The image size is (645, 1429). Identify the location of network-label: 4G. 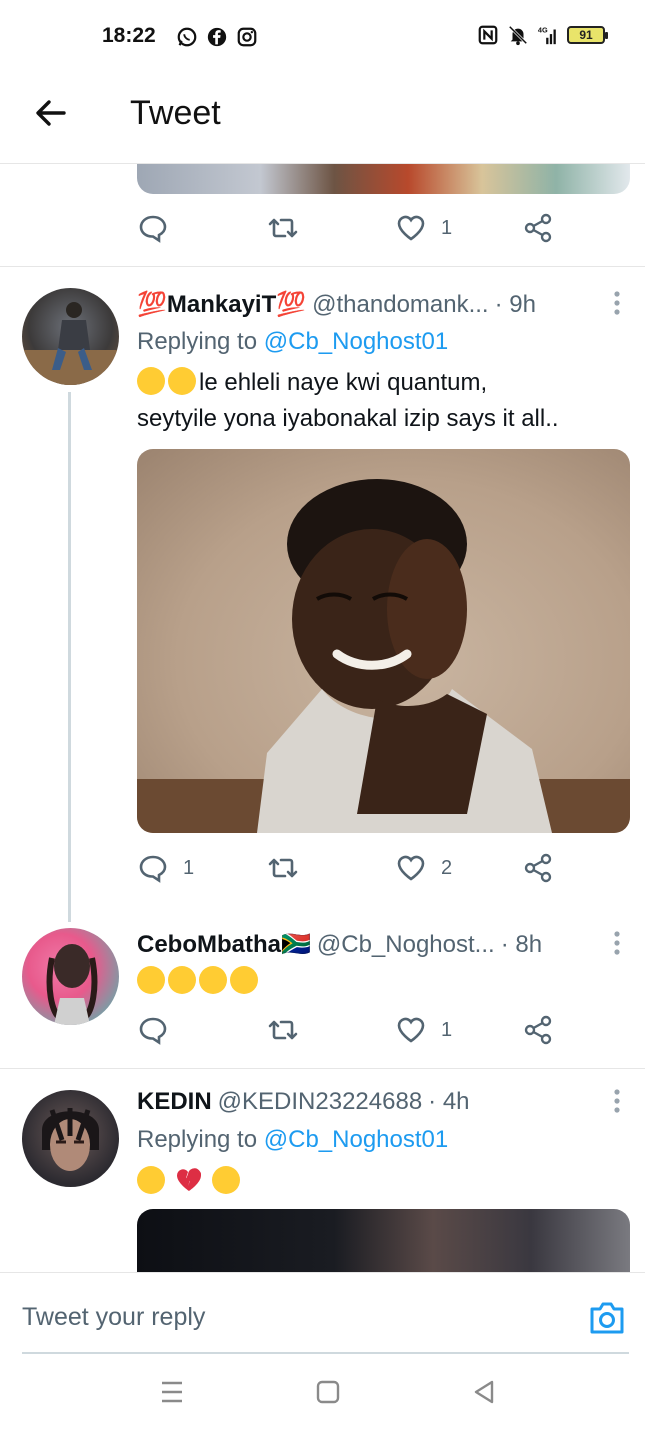
(543, 29).